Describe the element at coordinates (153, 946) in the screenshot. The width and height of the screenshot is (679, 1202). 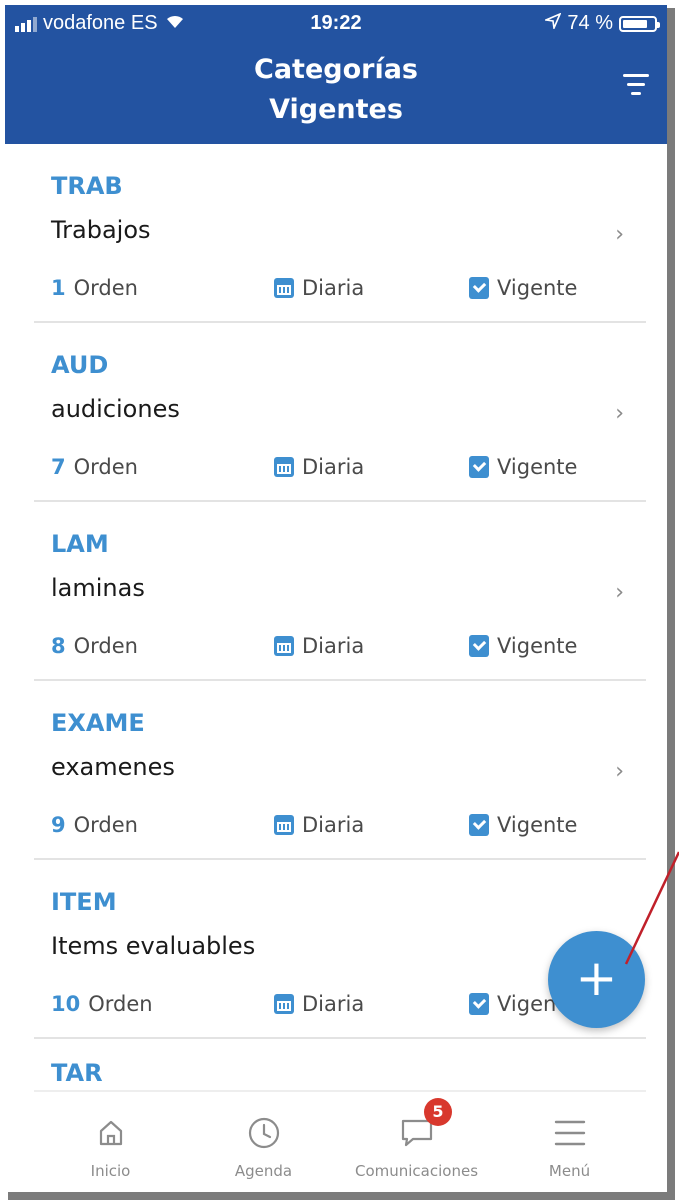
I see `category-name: Items evaluables` at that location.